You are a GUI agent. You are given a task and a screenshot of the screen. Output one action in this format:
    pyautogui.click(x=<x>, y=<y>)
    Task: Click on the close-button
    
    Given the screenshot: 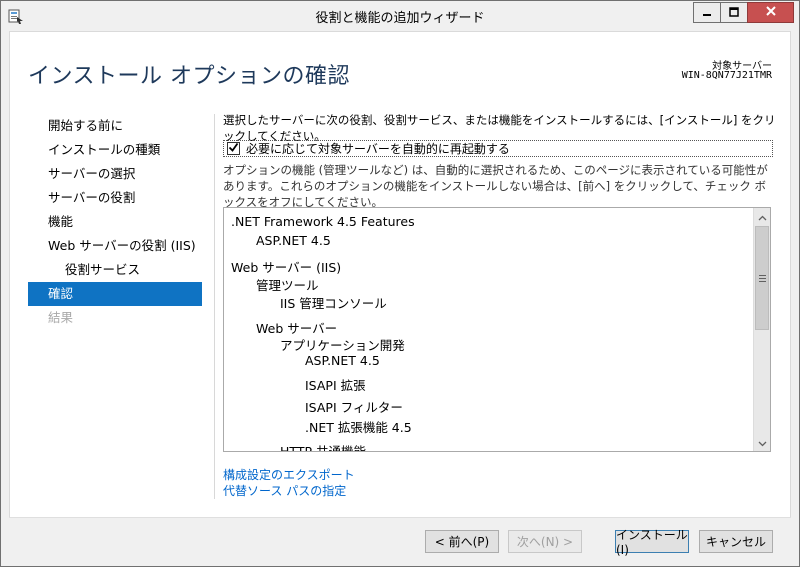 What is the action you would take?
    pyautogui.click(x=770, y=12)
    